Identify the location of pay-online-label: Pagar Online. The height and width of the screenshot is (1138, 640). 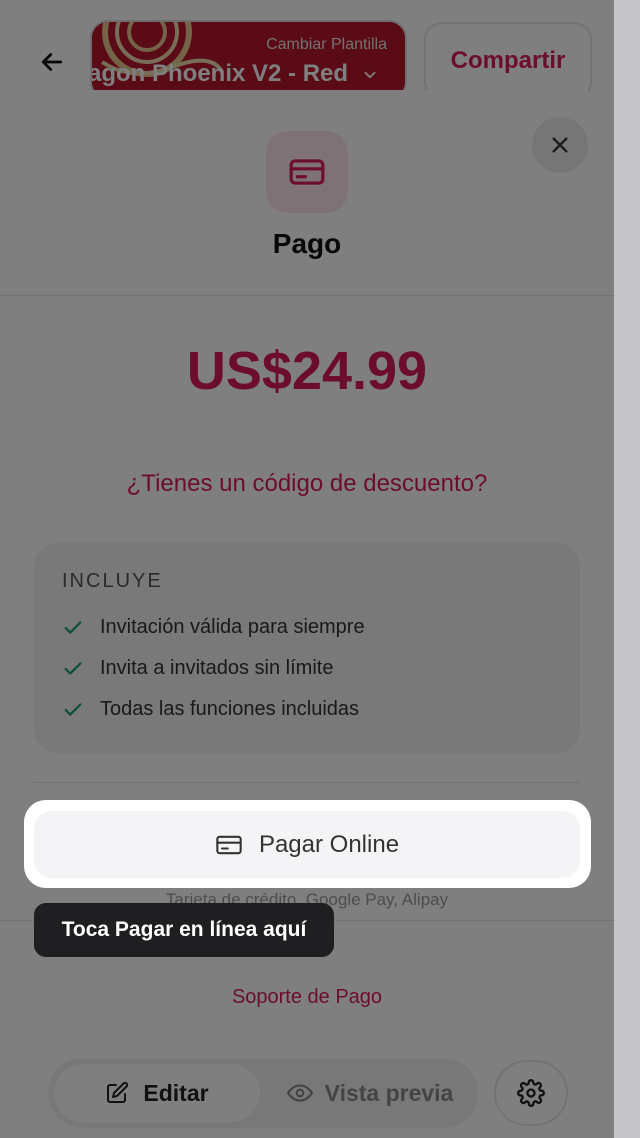
(329, 844).